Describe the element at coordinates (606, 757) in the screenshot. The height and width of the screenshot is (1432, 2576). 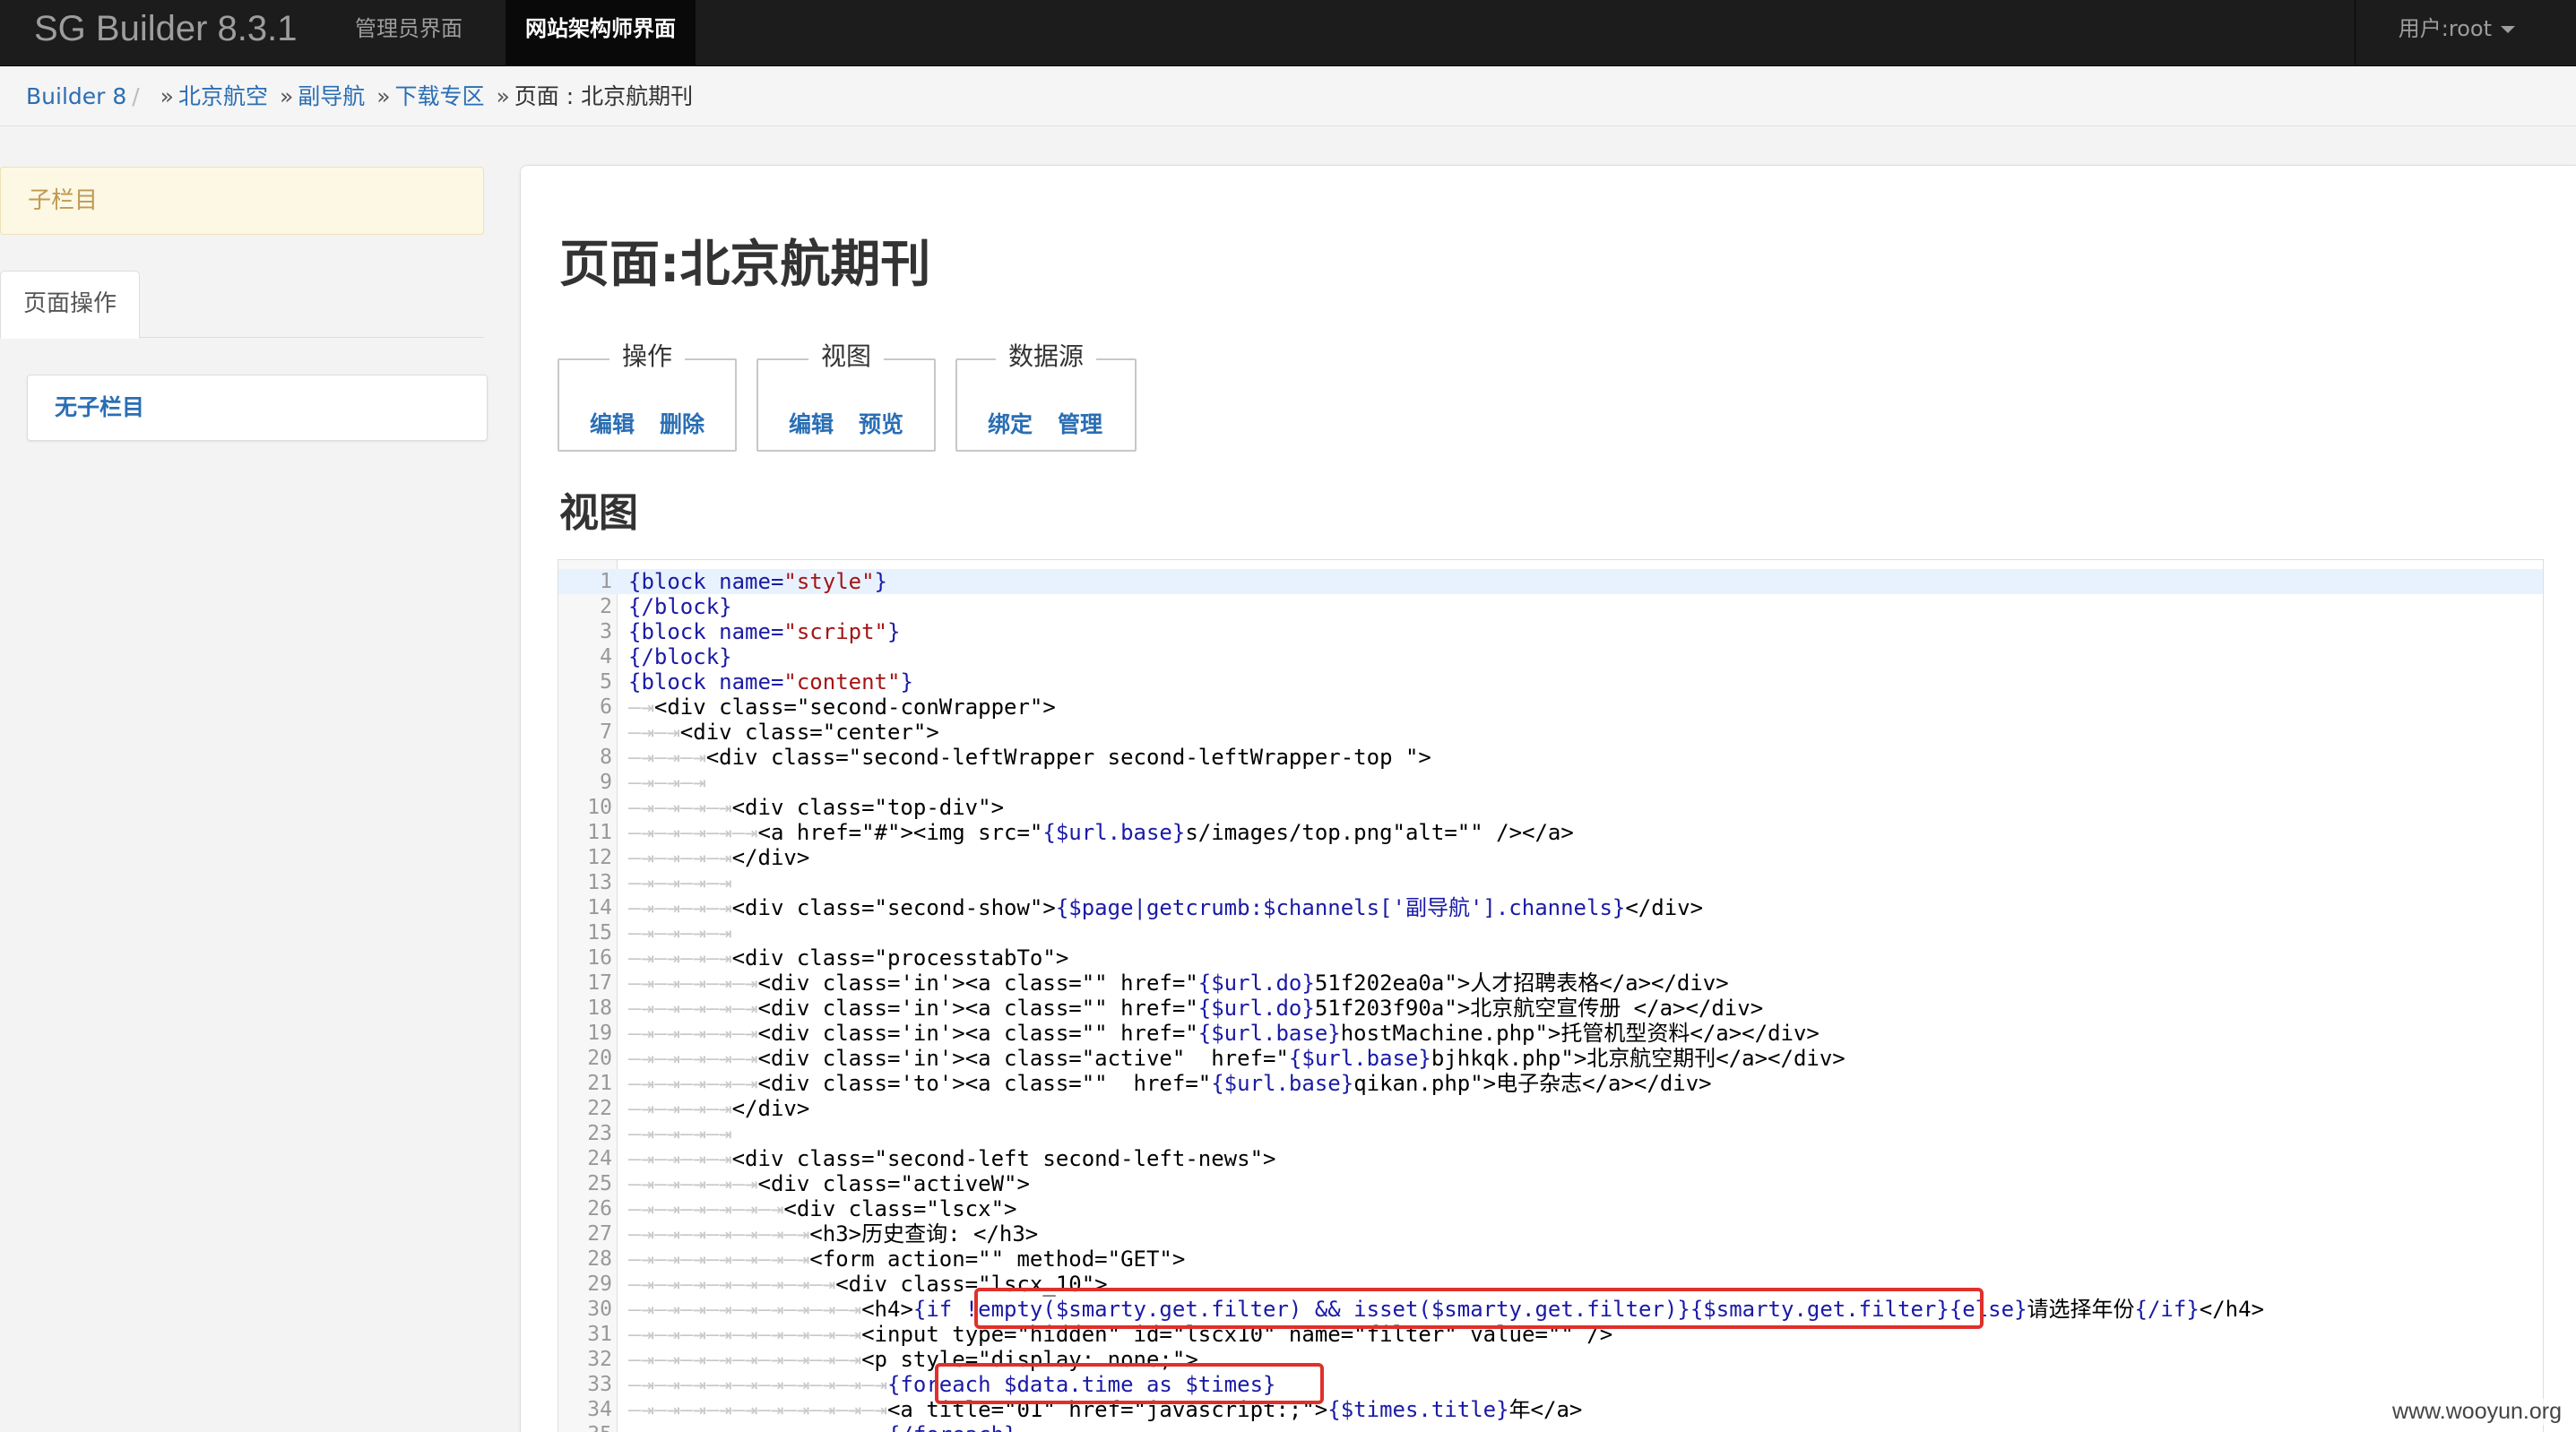
I see `line-number: 8` at that location.